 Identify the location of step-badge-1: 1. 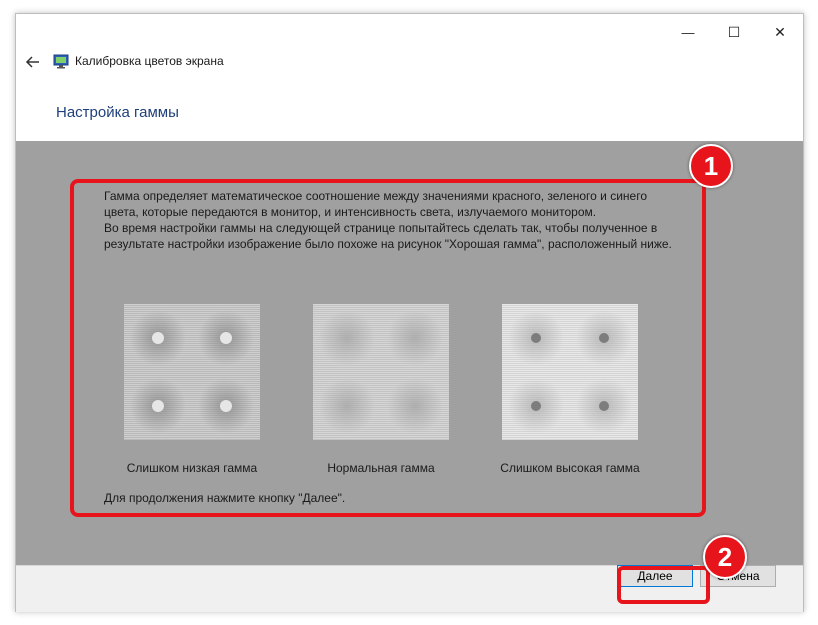
(711, 166).